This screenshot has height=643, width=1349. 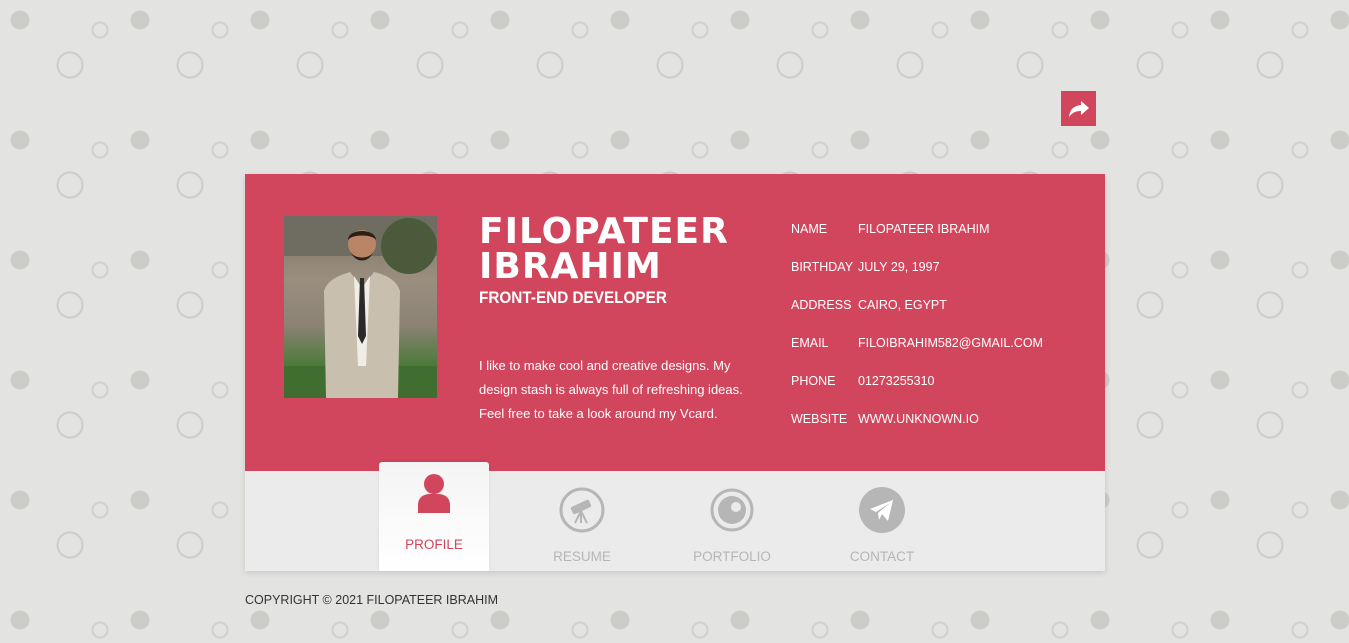 I want to click on info-label: ADDRESS, so click(x=821, y=305).